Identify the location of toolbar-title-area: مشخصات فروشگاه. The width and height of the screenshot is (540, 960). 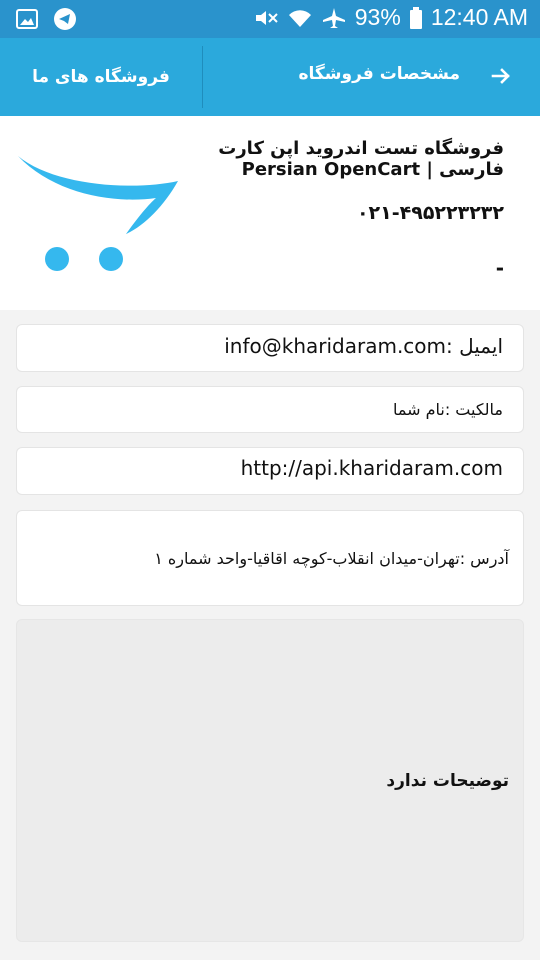
(371, 77).